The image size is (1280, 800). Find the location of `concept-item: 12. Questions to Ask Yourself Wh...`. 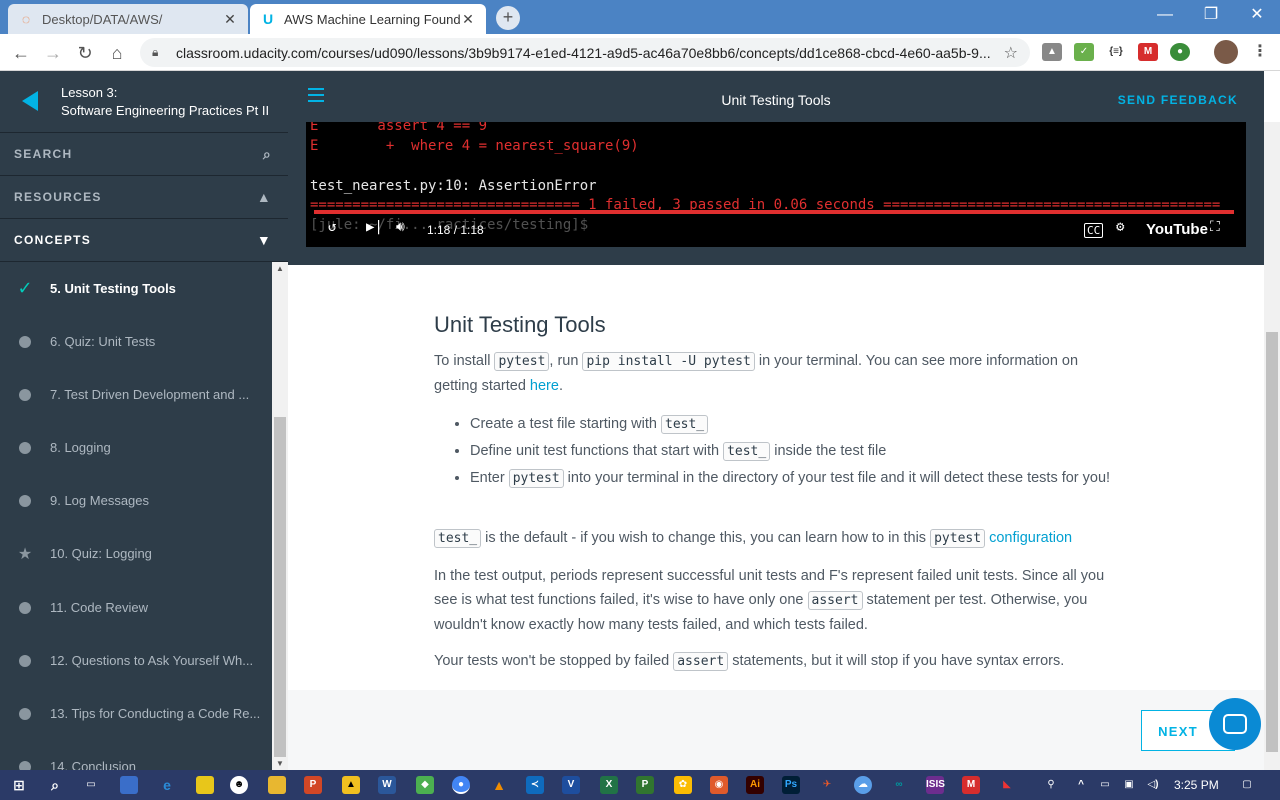

concept-item: 12. Questions to Ask Yourself Wh... is located at coordinates (136, 660).